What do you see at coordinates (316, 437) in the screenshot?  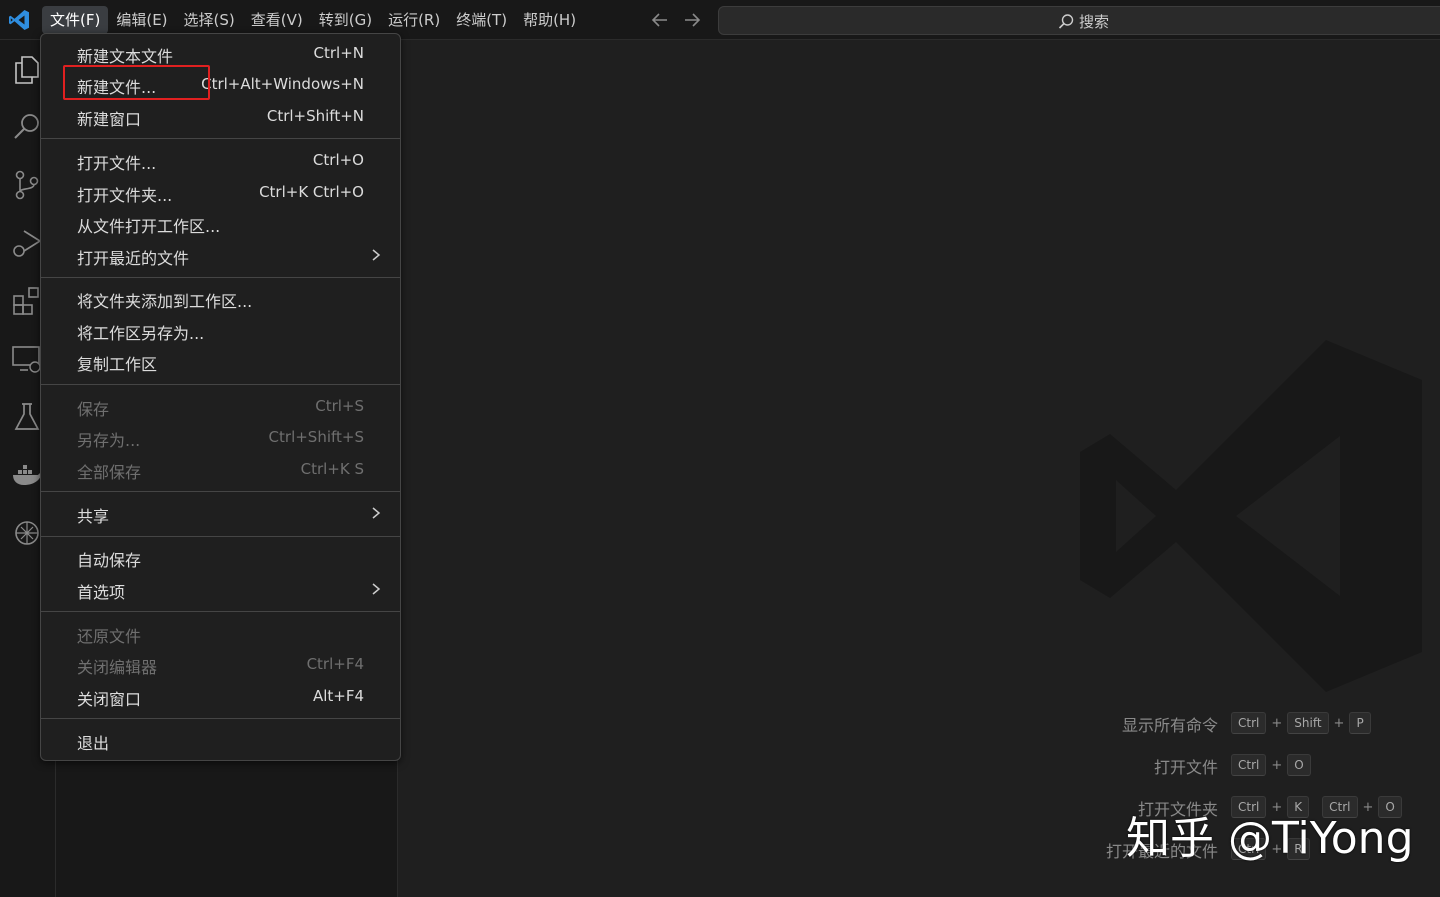 I see `menu-item-shortcut: Ctrl+Shift+S` at bounding box center [316, 437].